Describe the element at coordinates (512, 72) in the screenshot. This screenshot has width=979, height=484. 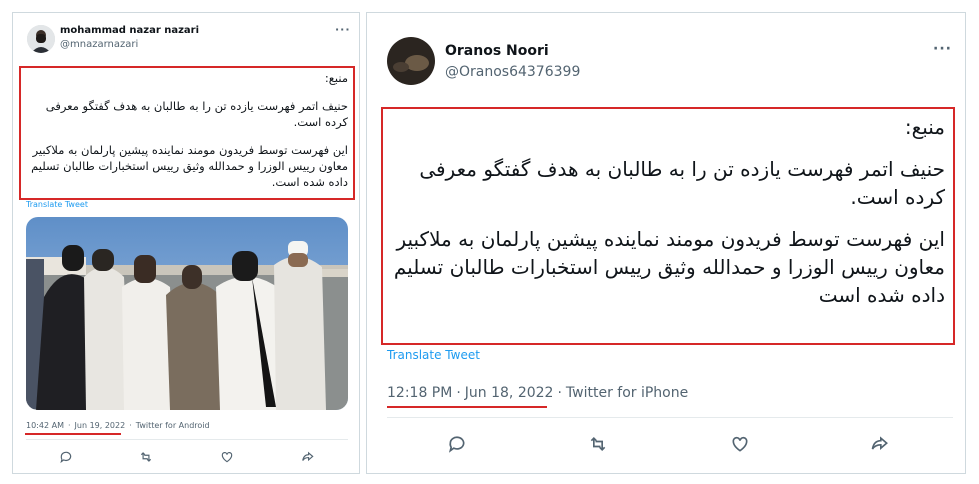
I see `handle: @Oranos64376399` at that location.